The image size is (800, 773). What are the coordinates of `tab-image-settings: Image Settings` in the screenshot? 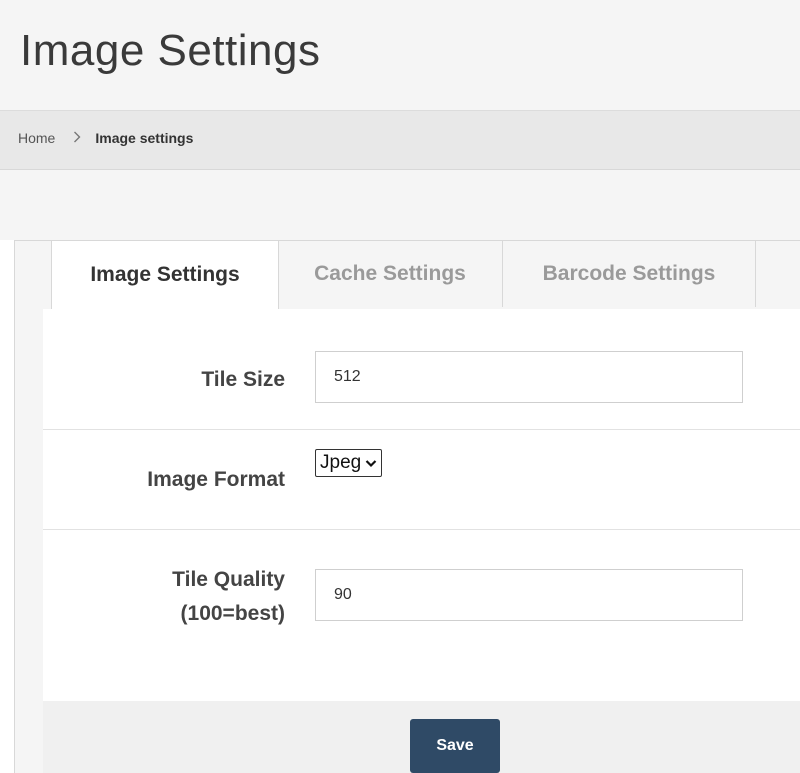 It's located at (165, 275).